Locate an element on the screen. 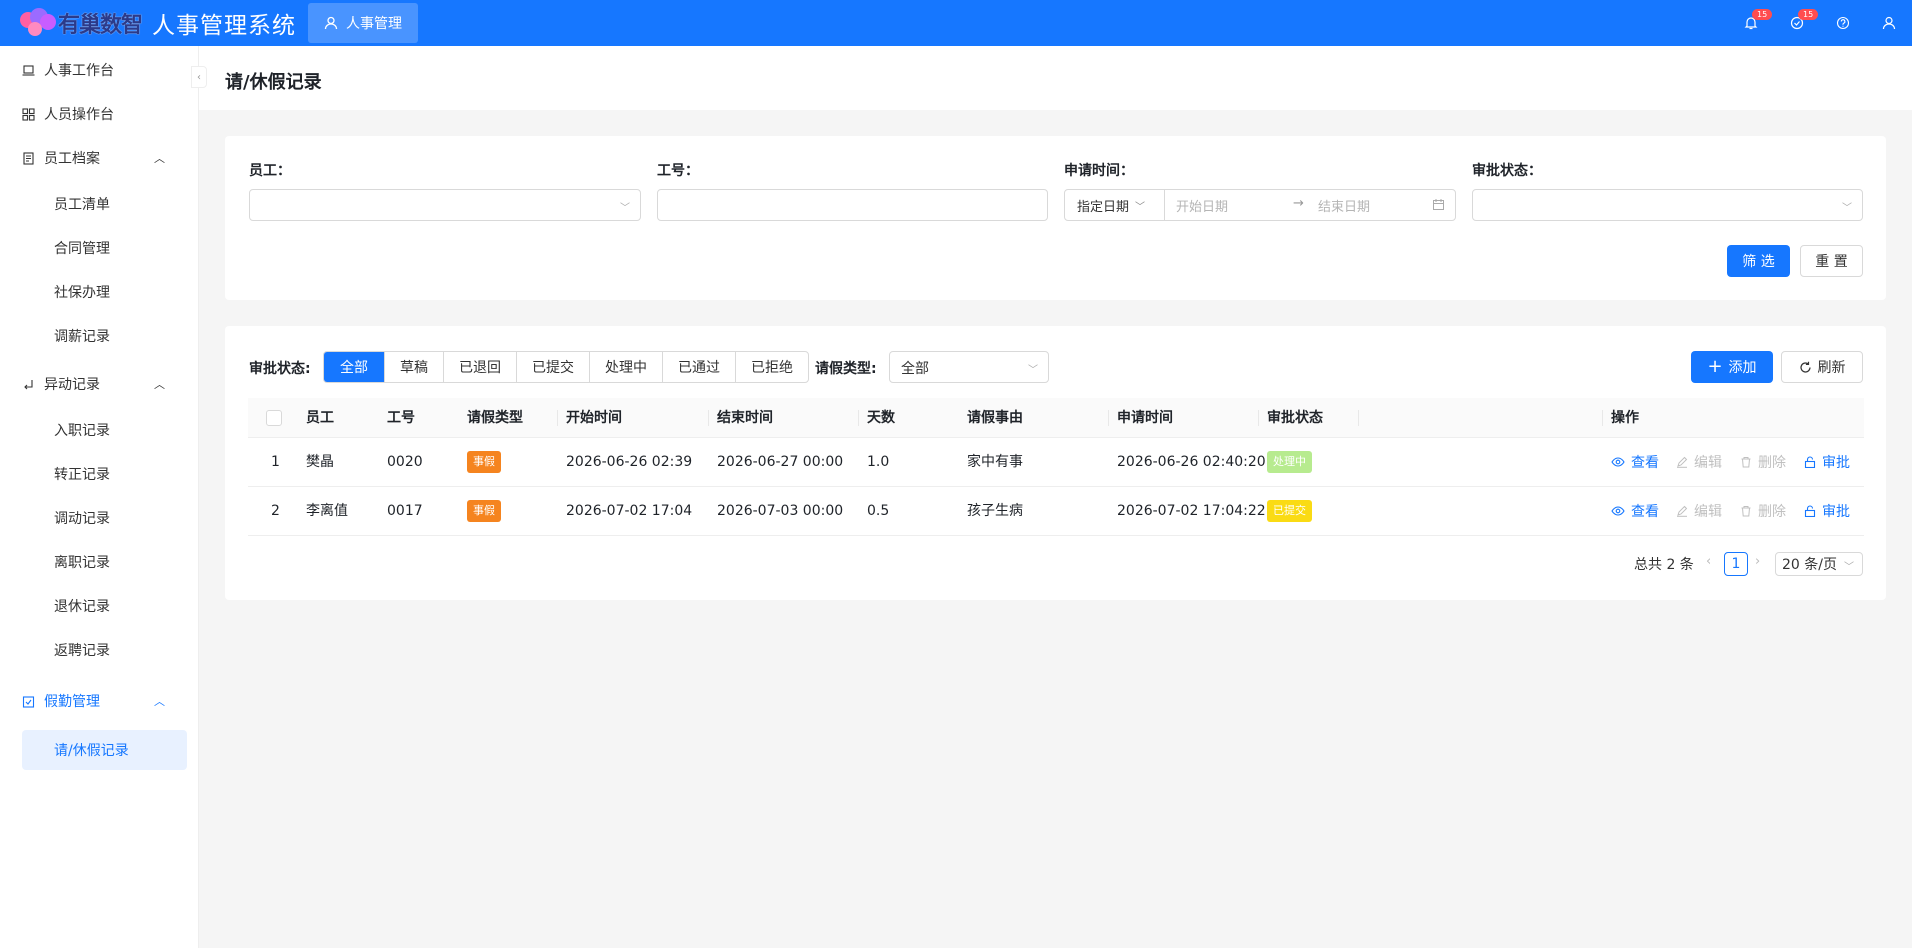 Image resolution: width=1912 pixels, height=948 pixels. pagination-total: 总共 2 条 is located at coordinates (1664, 565).